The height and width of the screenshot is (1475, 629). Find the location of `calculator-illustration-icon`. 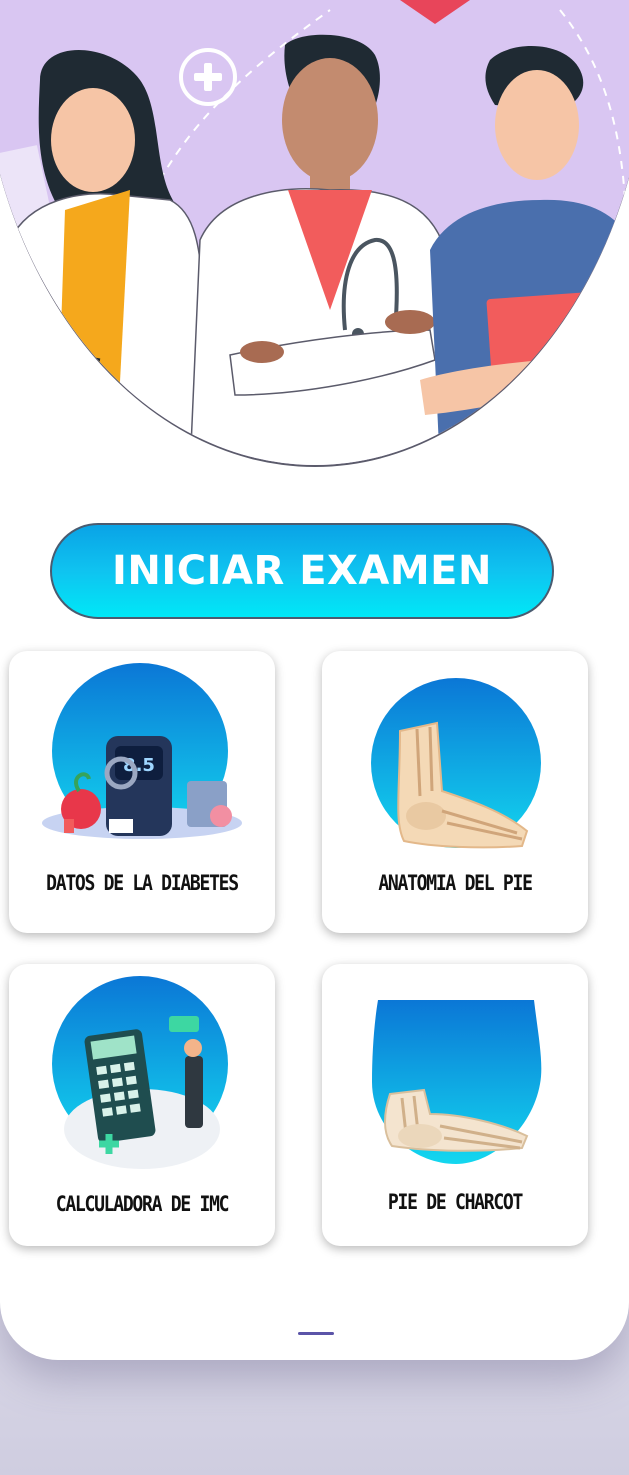

calculator-illustration-icon is located at coordinates (140, 1072).